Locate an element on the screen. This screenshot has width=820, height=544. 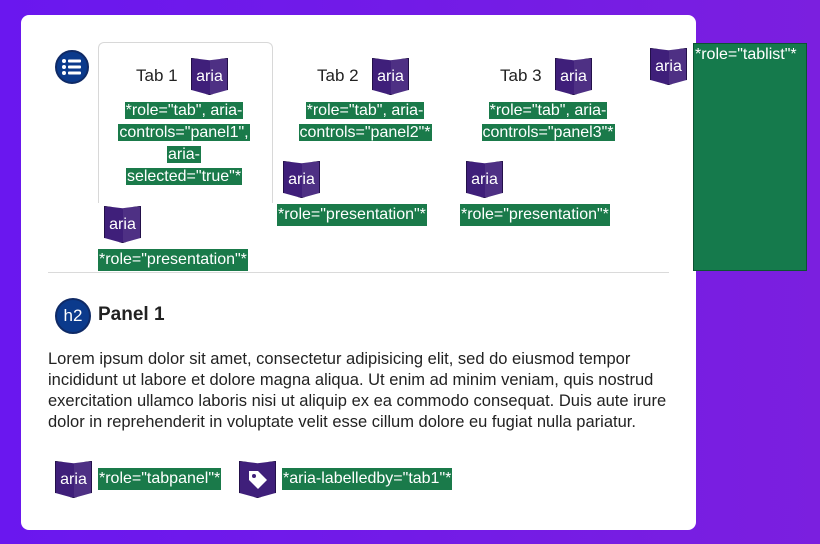
labelledby-annotation: *aria-labelledby="tab1"* is located at coordinates (367, 479).